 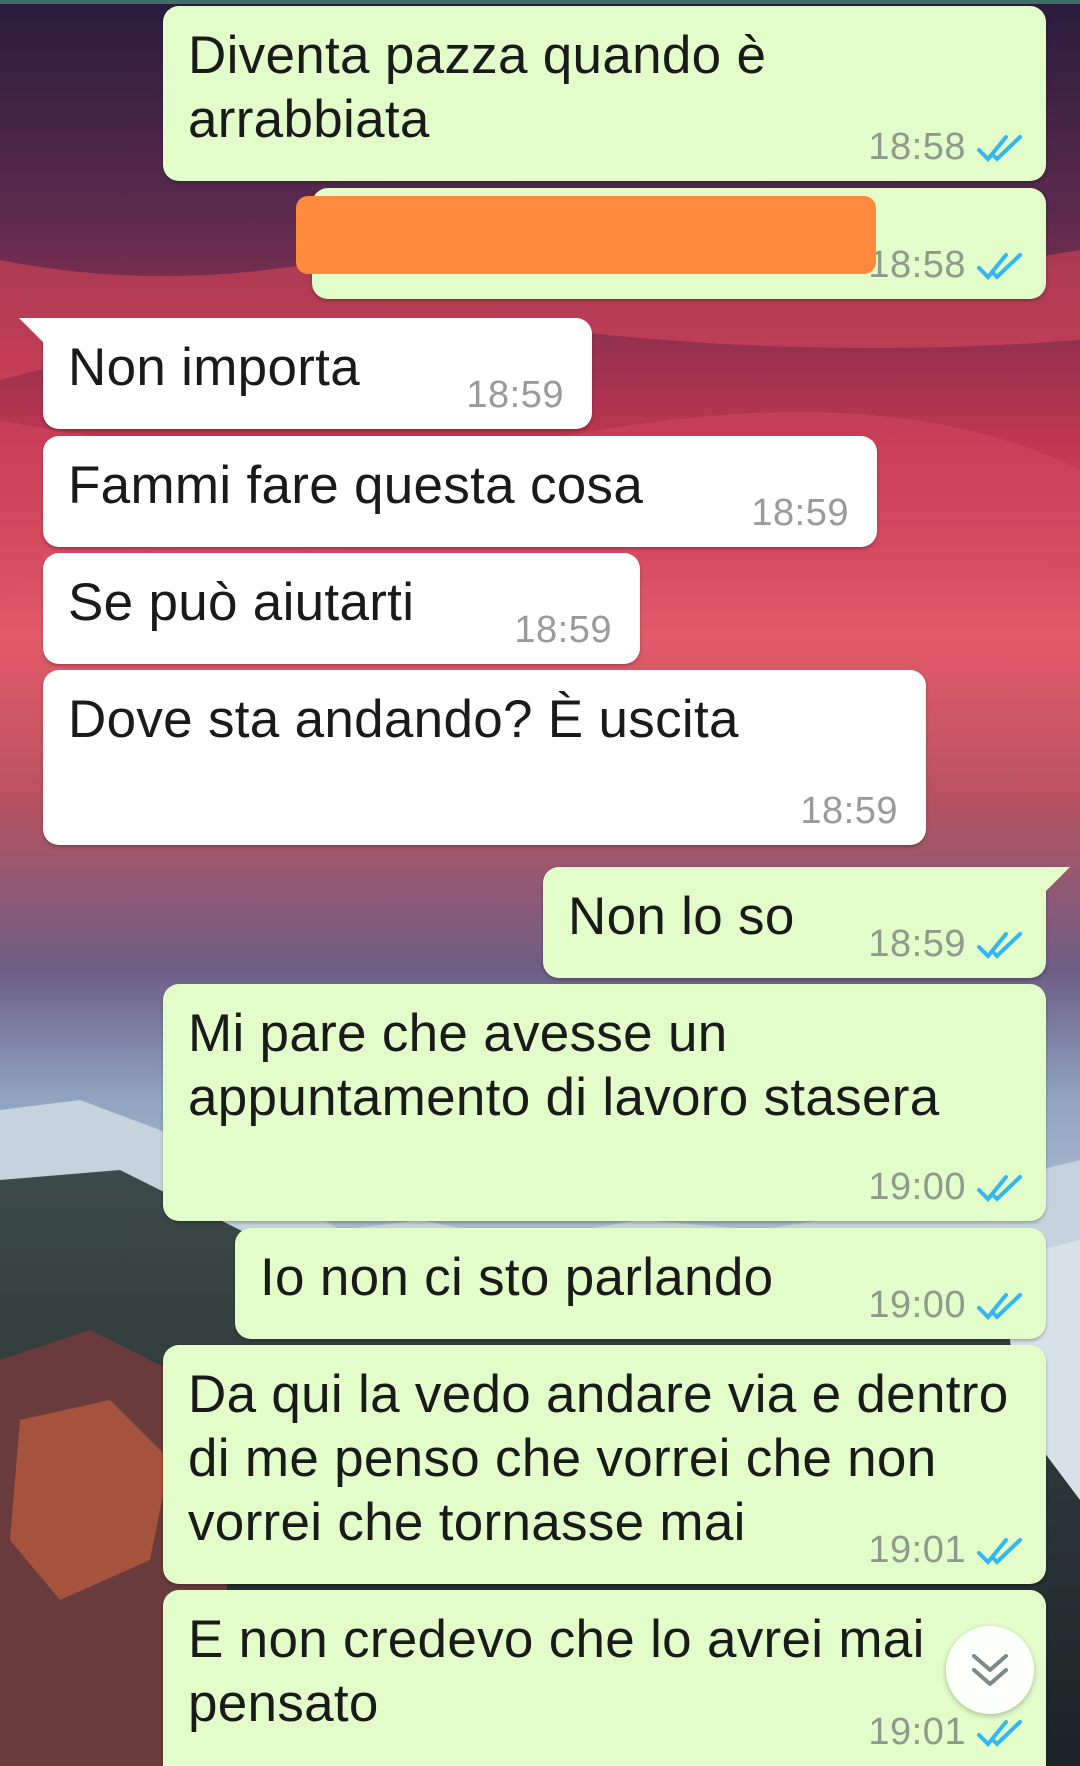 What do you see at coordinates (214, 367) in the screenshot?
I see `message-text: Non importa` at bounding box center [214, 367].